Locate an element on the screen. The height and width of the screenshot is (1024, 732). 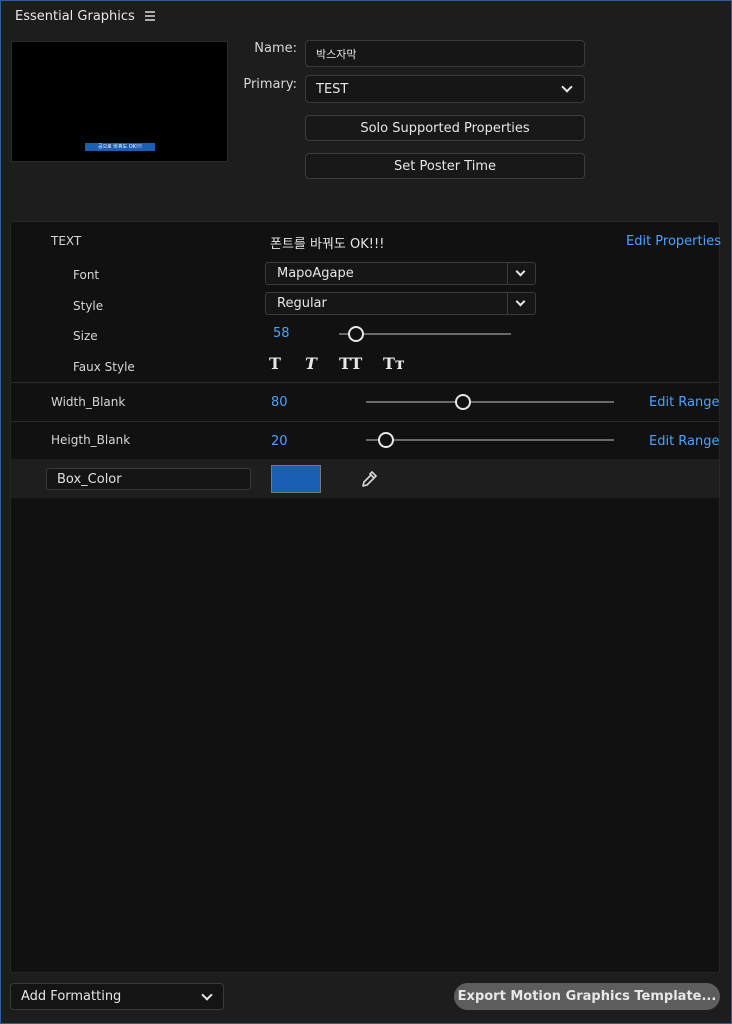
size-label: Size is located at coordinates (85, 336).